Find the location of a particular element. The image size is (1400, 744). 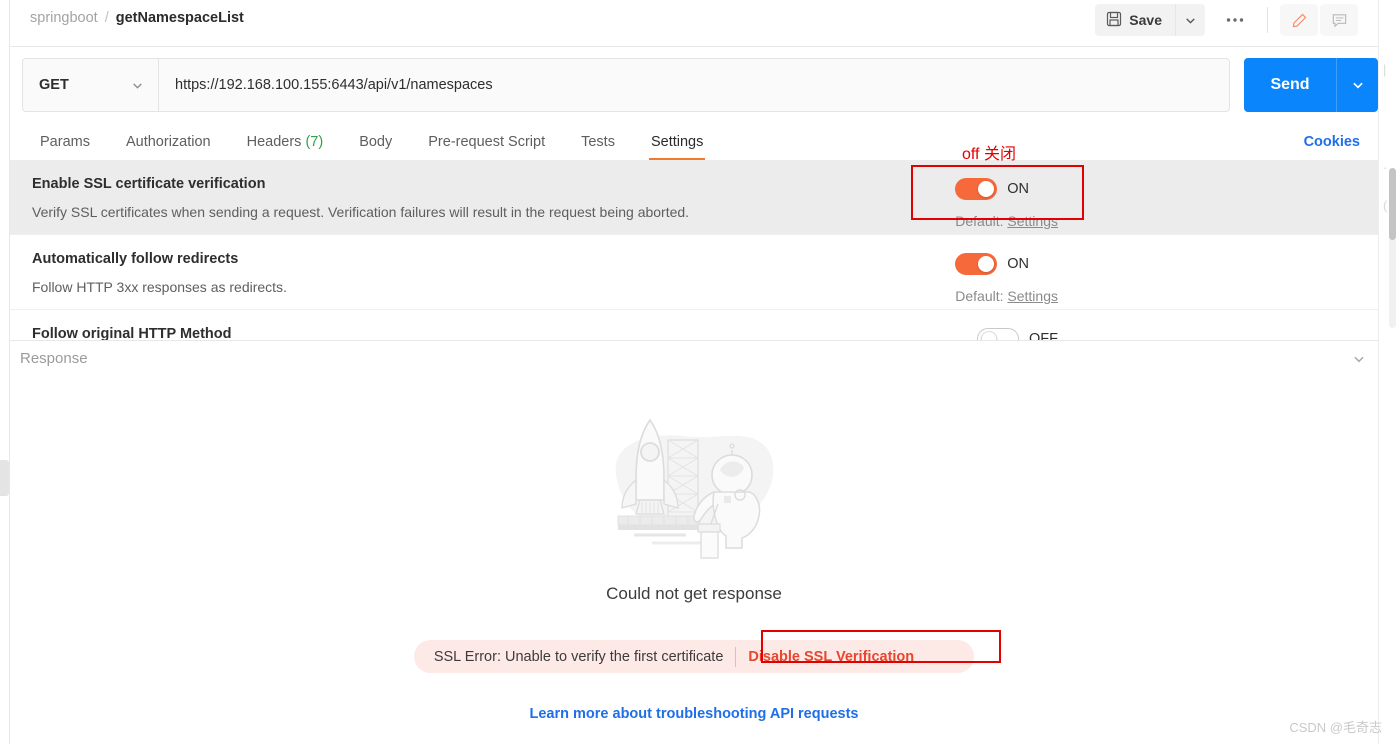

setting-control: OFF is located at coordinates (1017, 334).